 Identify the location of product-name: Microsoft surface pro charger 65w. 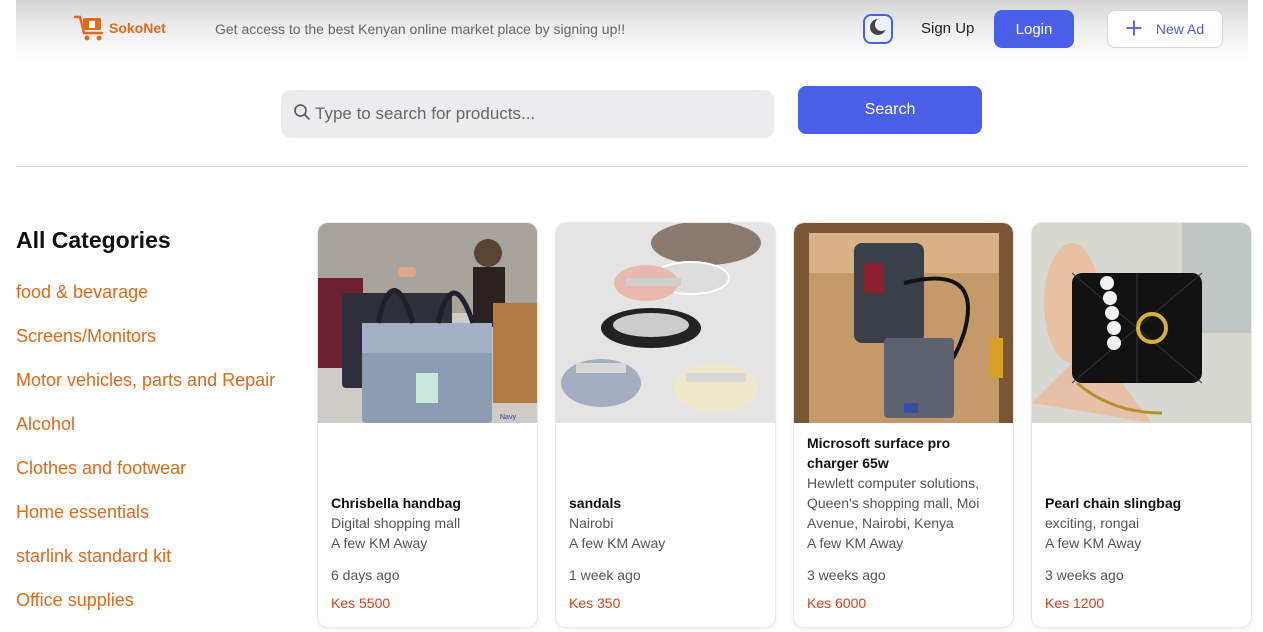
(879, 453).